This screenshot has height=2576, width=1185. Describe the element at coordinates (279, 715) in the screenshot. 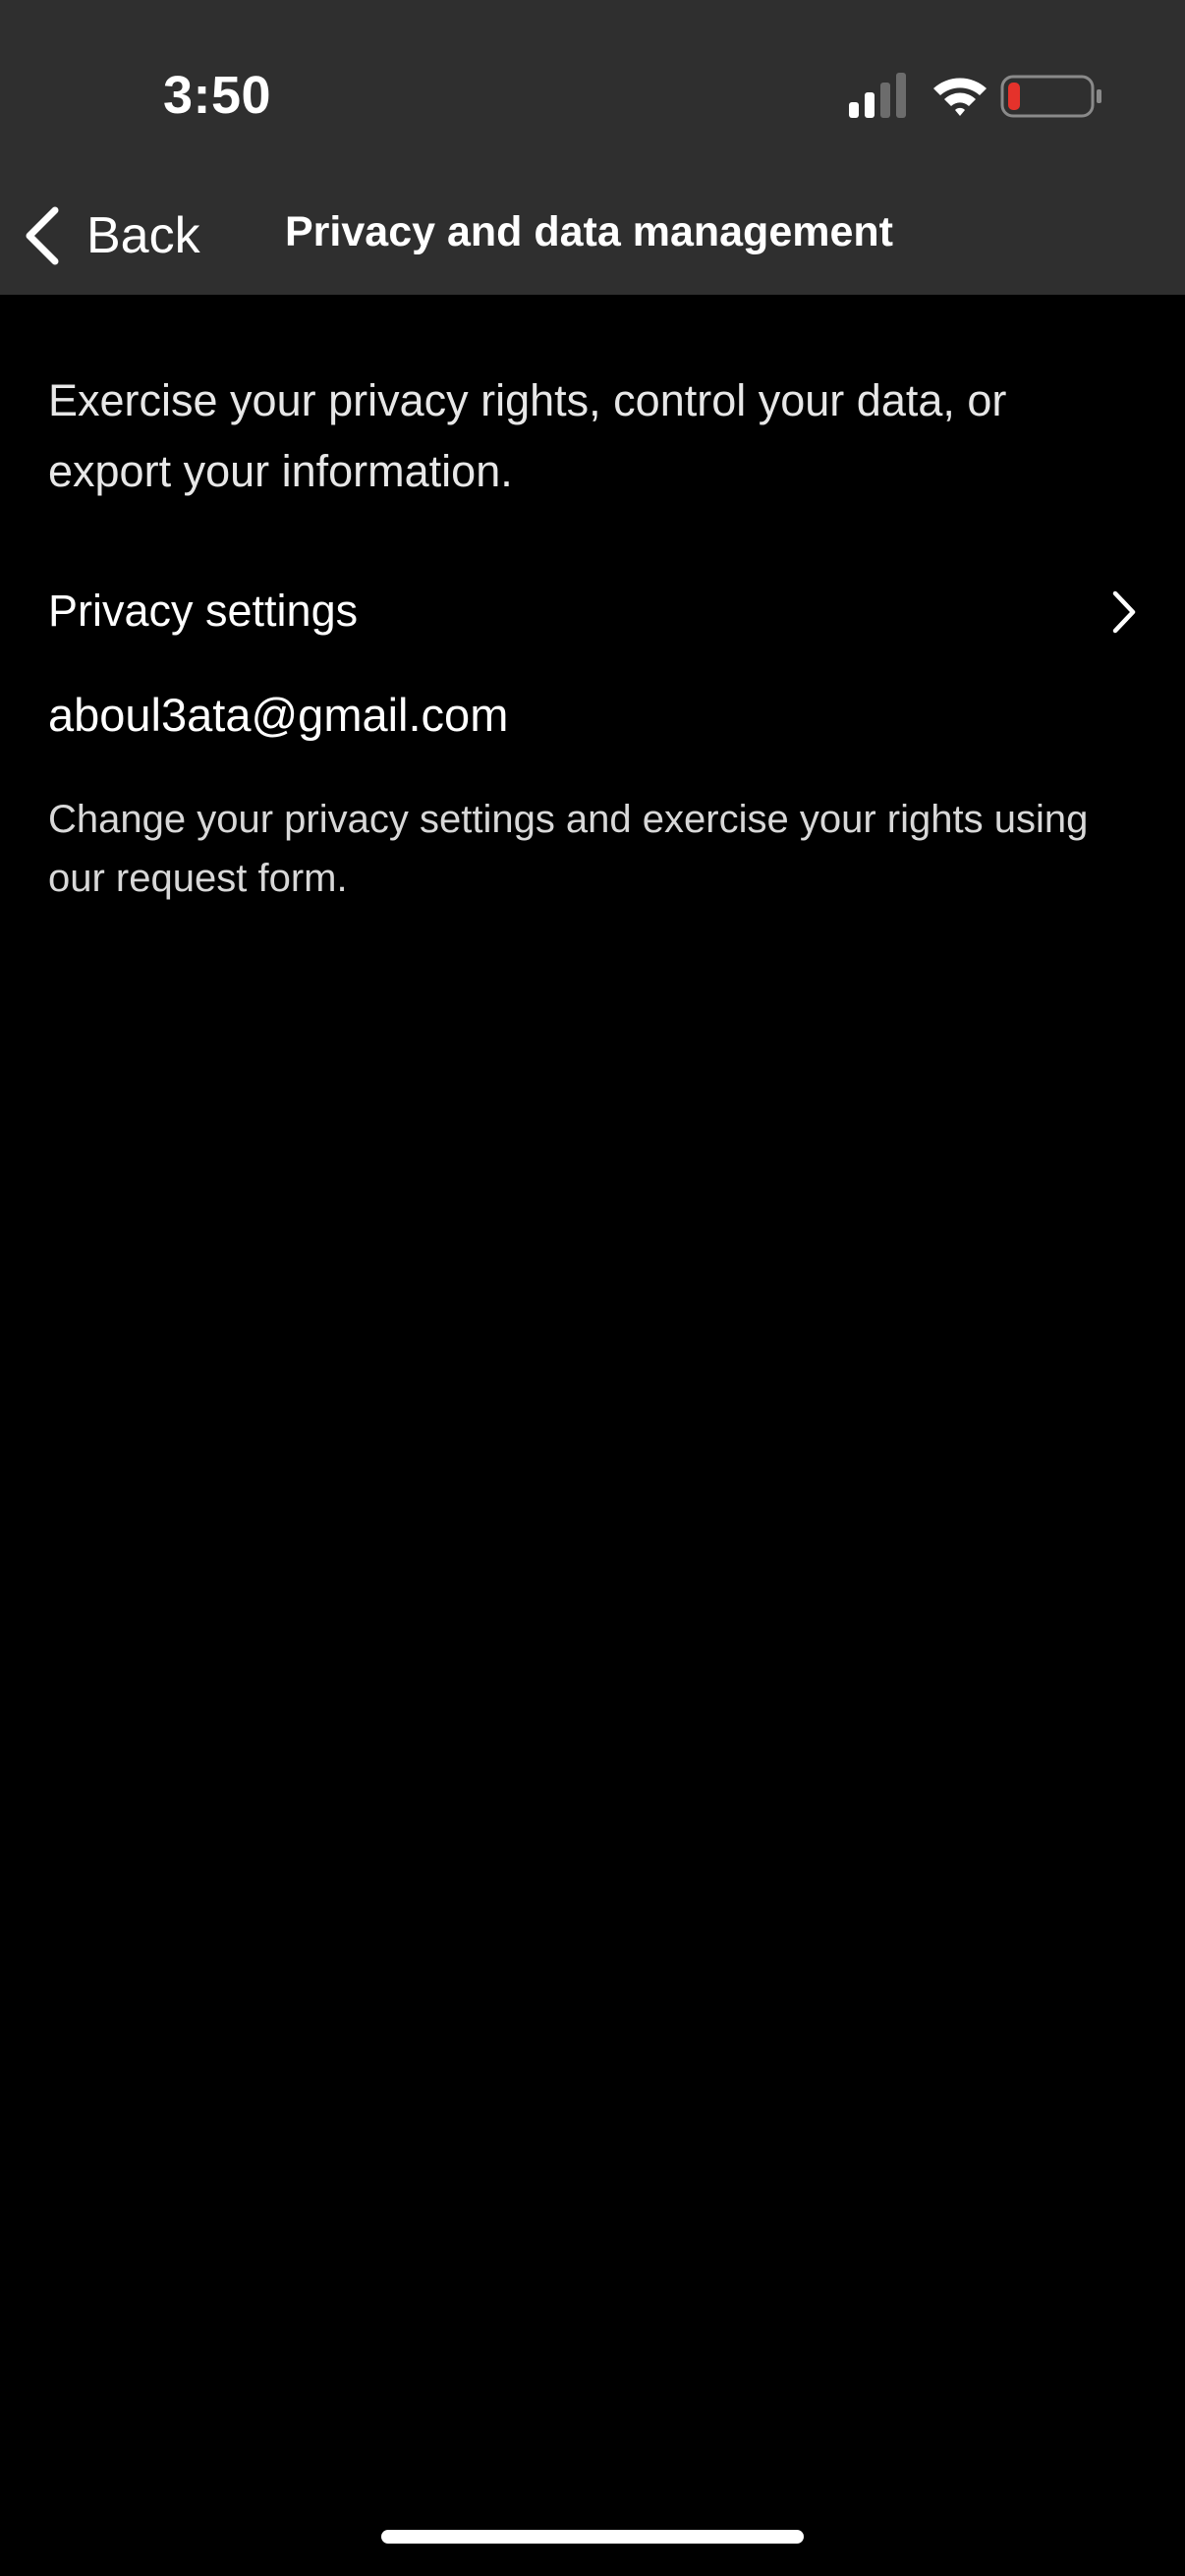

I see `account-email: aboul3ata@gmail.com` at that location.